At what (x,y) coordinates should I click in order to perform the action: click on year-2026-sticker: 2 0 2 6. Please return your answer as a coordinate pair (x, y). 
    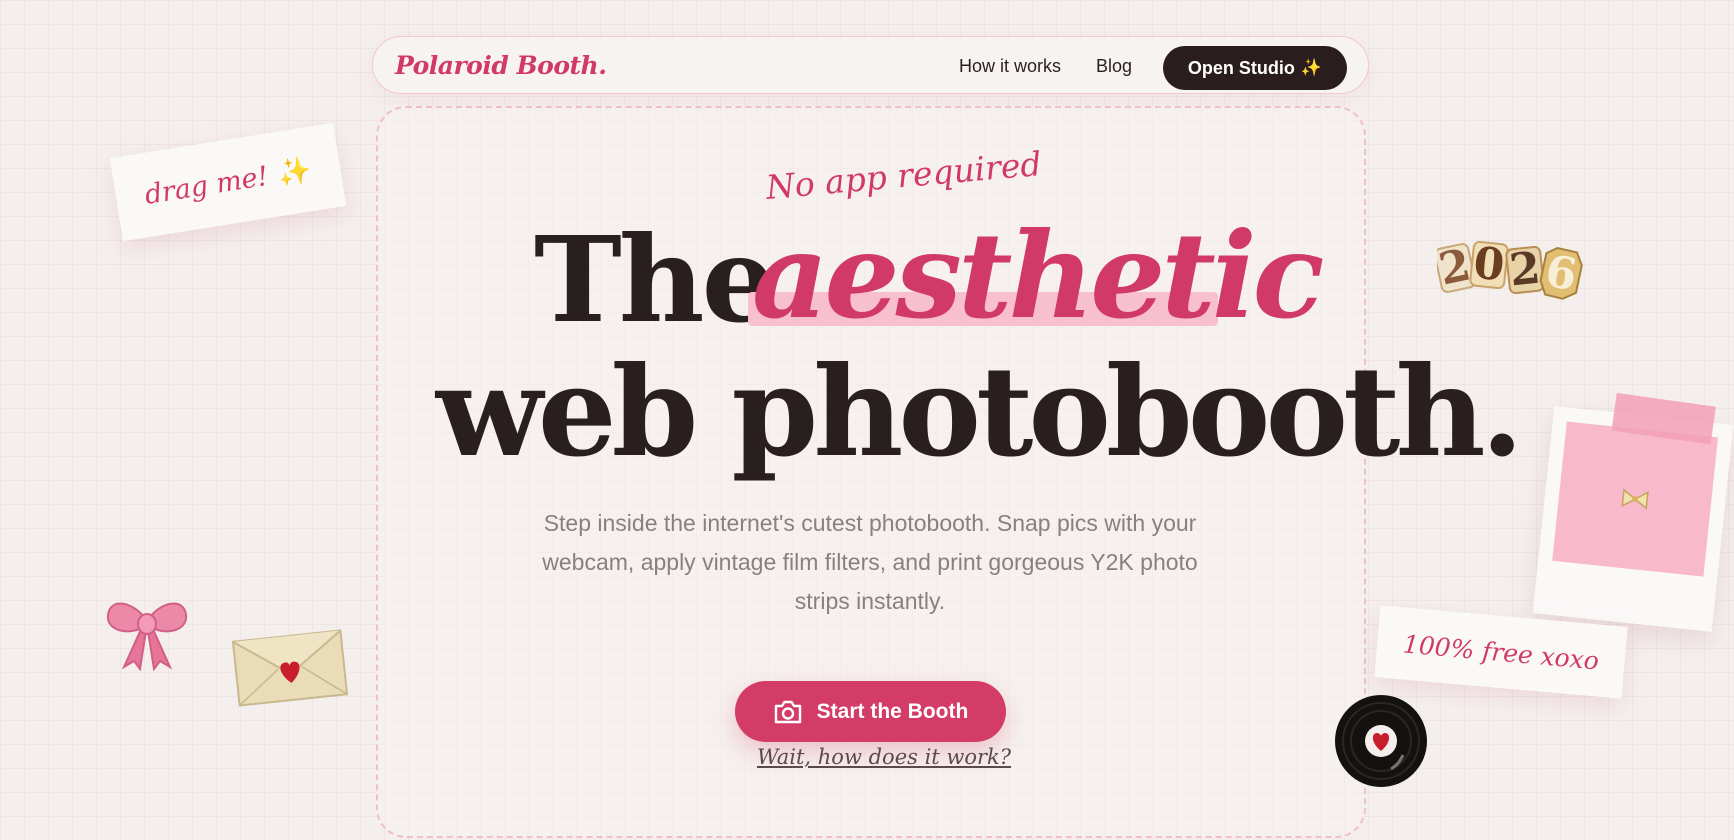
    Looking at the image, I should click on (1510, 269).